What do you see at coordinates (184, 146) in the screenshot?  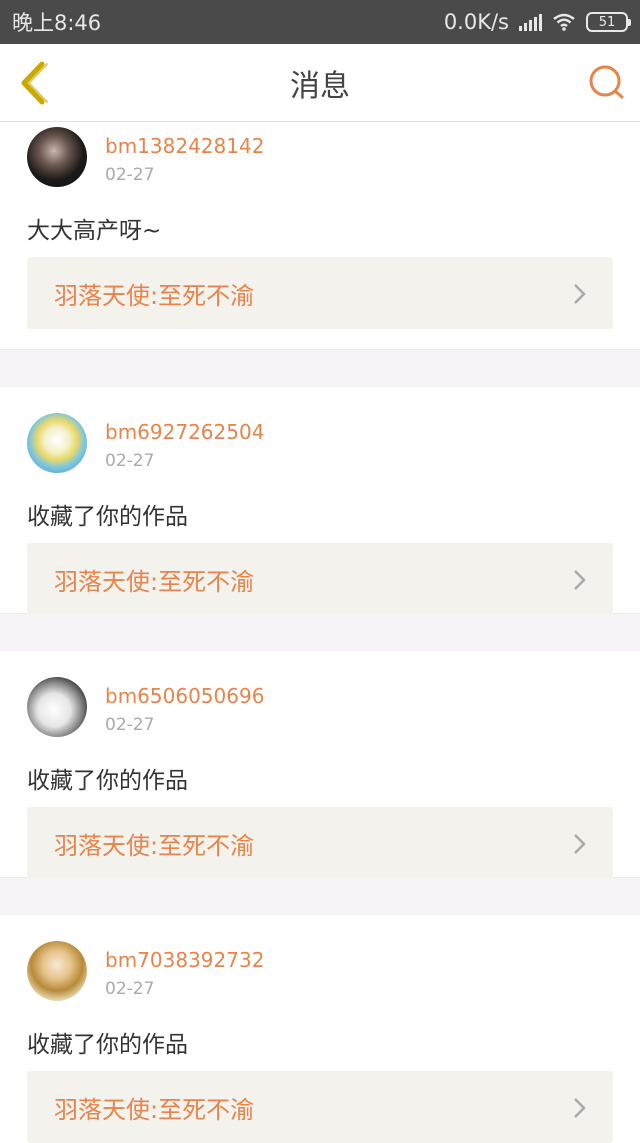 I see `username: bm1382428142` at bounding box center [184, 146].